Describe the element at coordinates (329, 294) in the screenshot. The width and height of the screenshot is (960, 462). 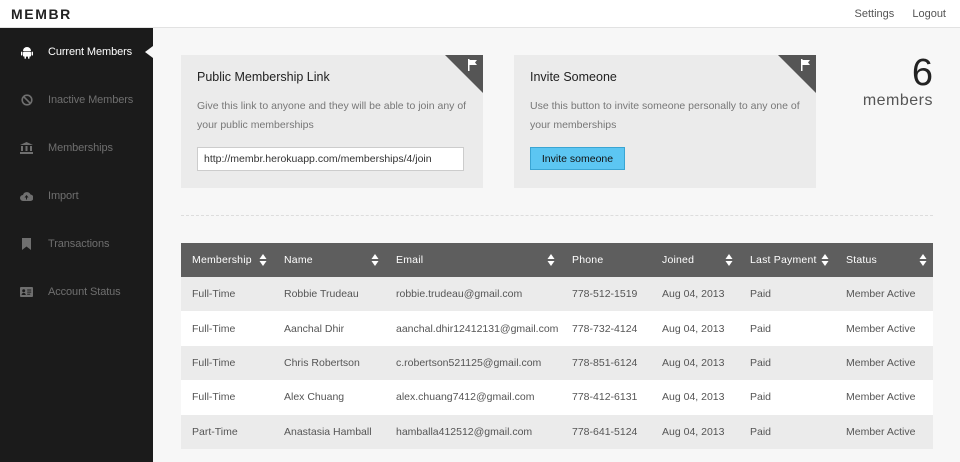
I see `cell-name: Robbie Trudeau` at that location.